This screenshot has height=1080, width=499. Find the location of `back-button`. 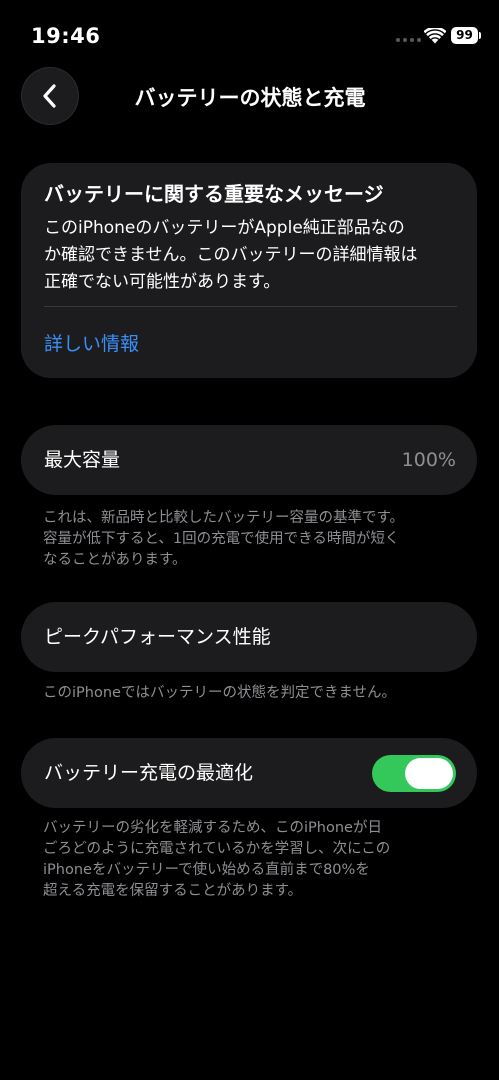

back-button is located at coordinates (50, 96).